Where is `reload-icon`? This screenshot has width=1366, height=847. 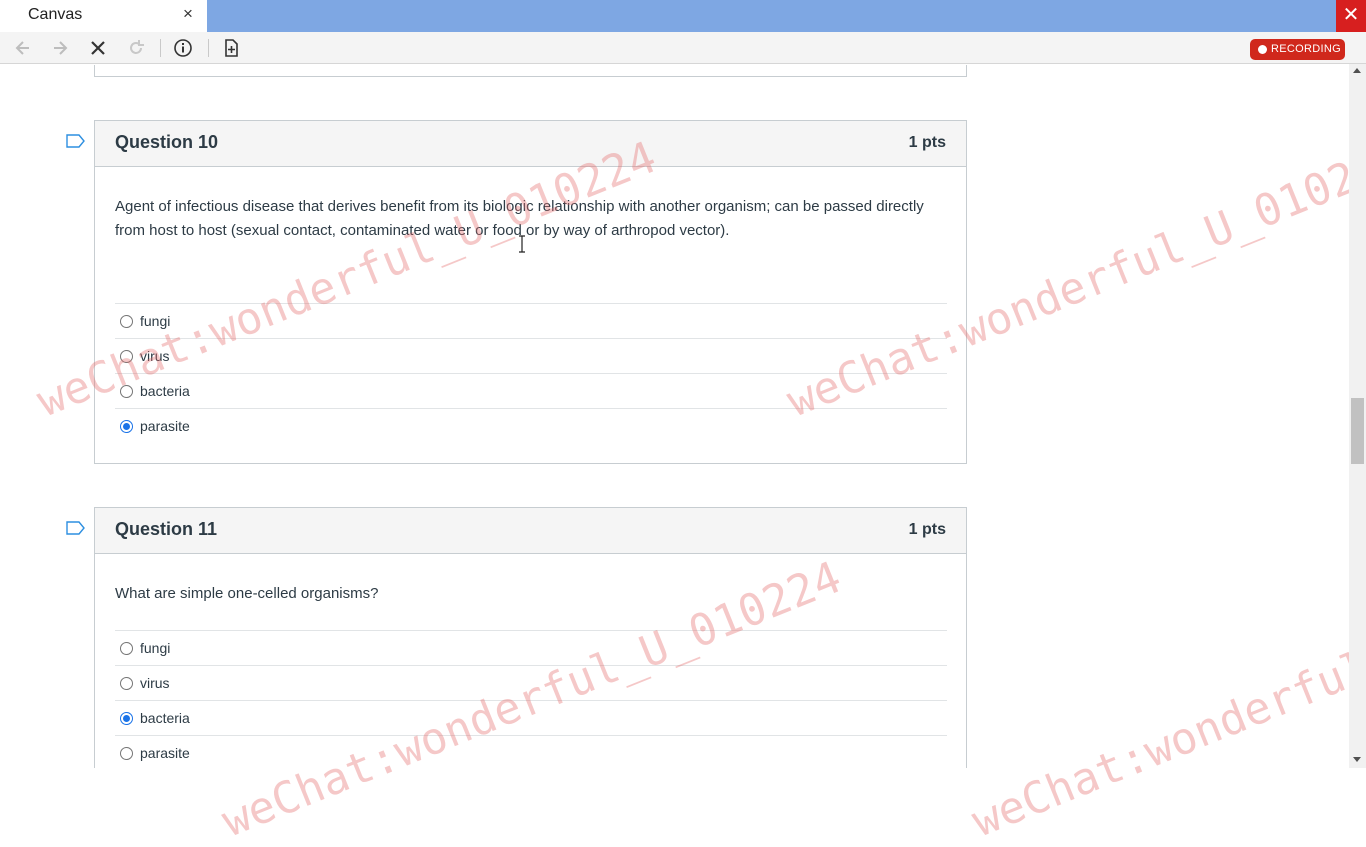
reload-icon is located at coordinates (136, 48).